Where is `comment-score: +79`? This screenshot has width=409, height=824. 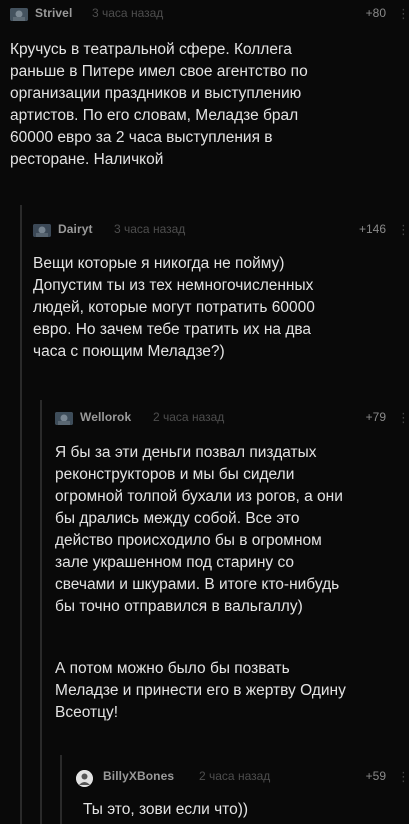 comment-score: +79 is located at coordinates (375, 417).